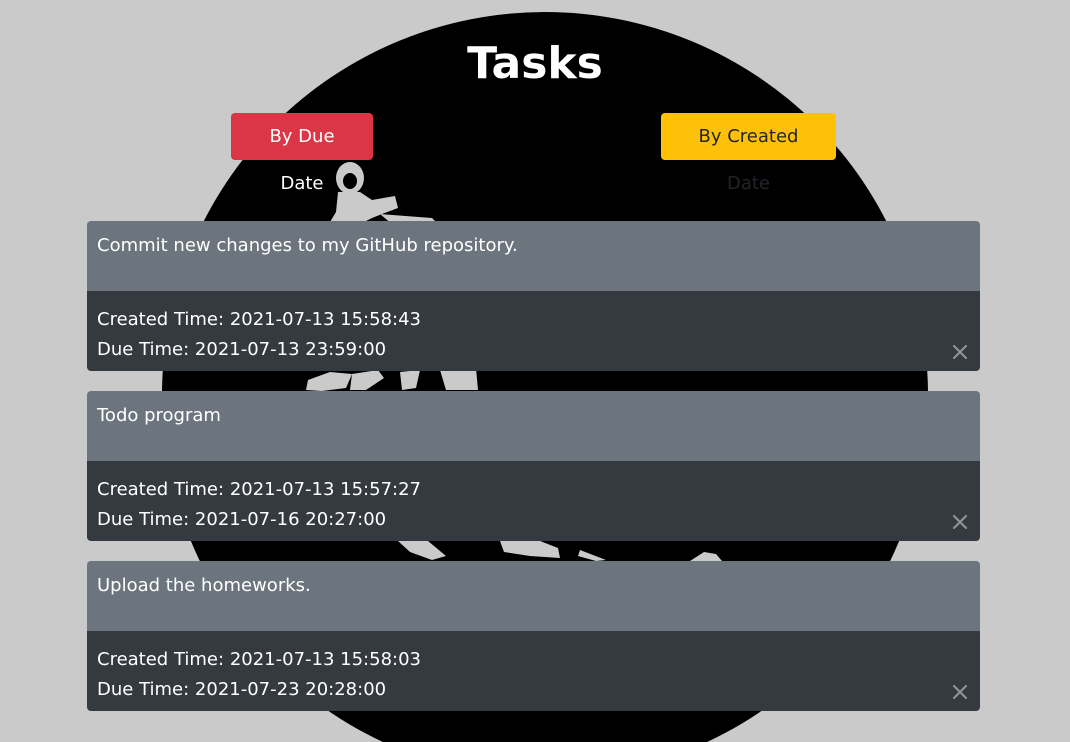 The height and width of the screenshot is (742, 1070). I want to click on due-time: Due Time: 2021-07-13 23:59:00, so click(533, 350).